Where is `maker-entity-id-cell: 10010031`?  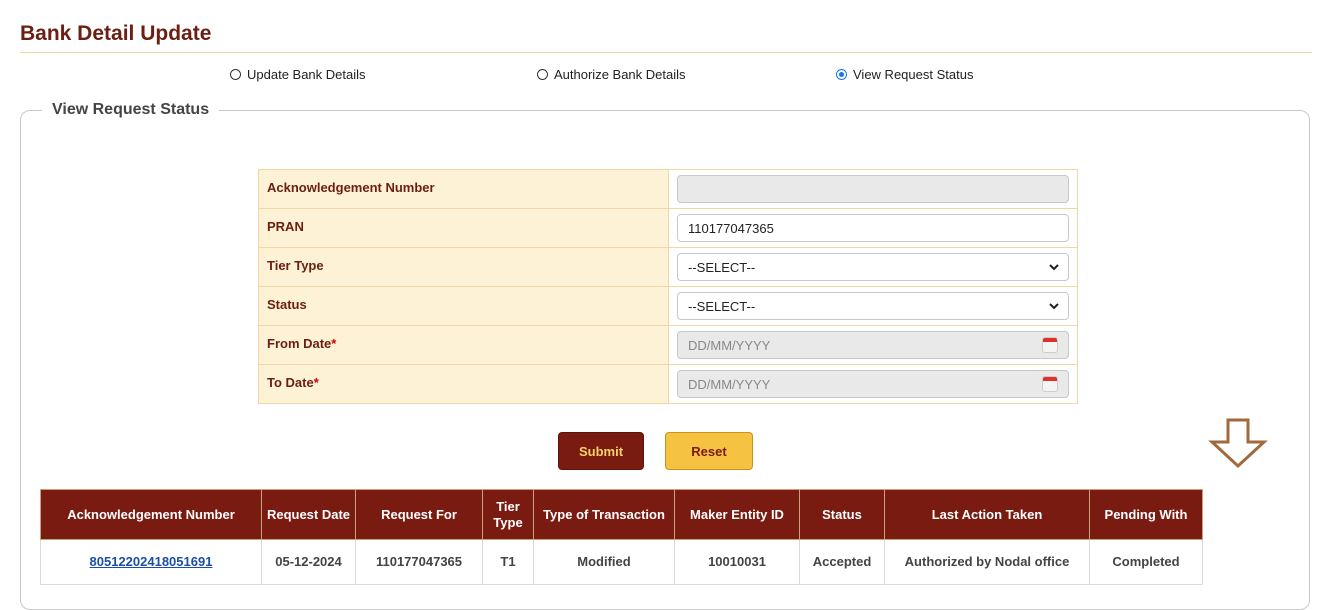 maker-entity-id-cell: 10010031 is located at coordinates (737, 562).